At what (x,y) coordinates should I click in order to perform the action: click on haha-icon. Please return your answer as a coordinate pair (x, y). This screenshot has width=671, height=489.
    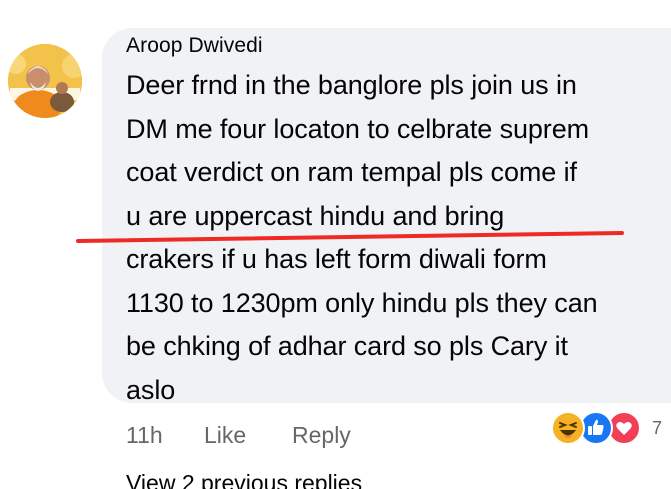
    Looking at the image, I should click on (568, 428).